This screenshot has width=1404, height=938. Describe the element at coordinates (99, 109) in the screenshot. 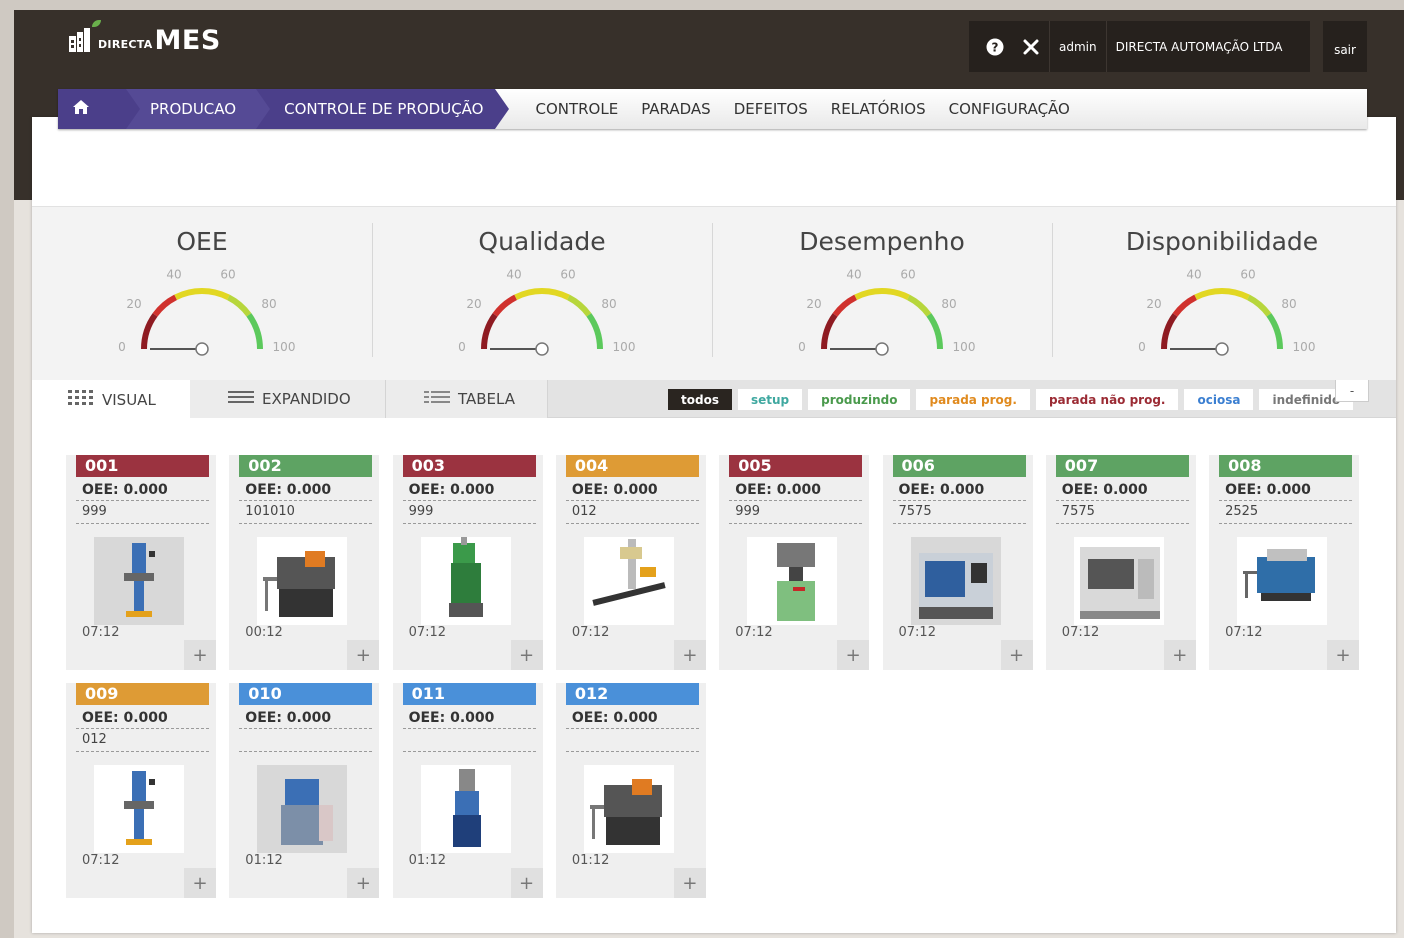

I see `breadcrumb-home` at that location.